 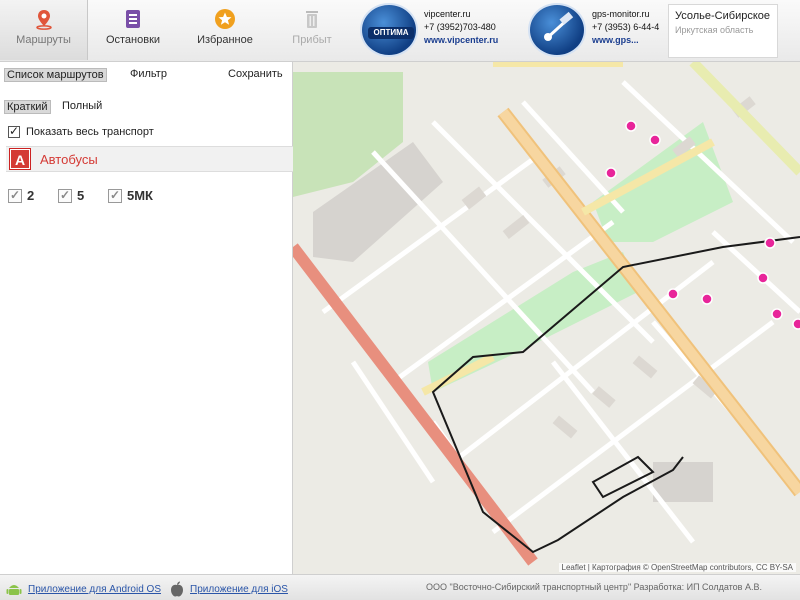 I want to click on ios-app-link: Приложение для iOS, so click(x=229, y=589).